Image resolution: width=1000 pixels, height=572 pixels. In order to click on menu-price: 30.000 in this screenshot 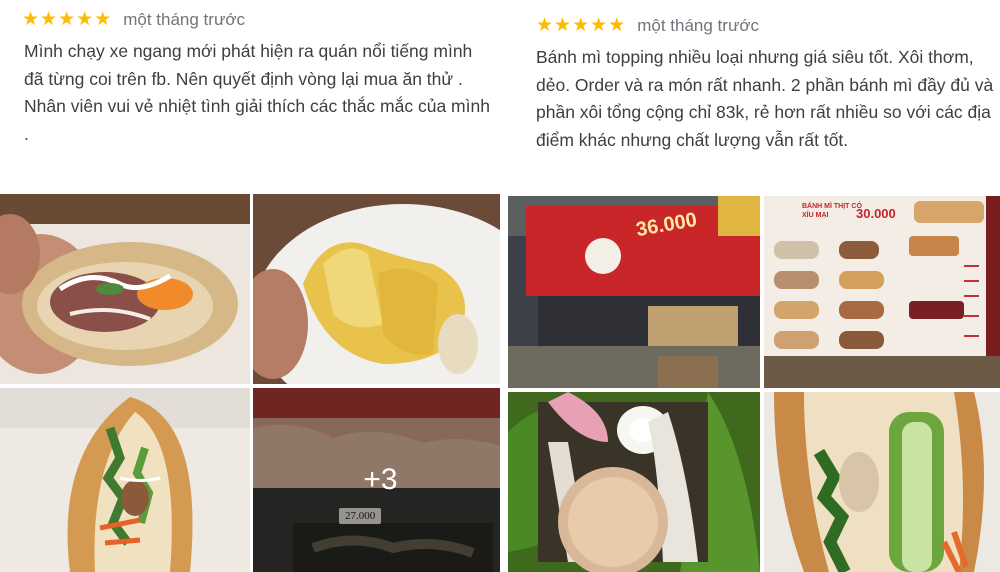, I will do `click(876, 213)`.